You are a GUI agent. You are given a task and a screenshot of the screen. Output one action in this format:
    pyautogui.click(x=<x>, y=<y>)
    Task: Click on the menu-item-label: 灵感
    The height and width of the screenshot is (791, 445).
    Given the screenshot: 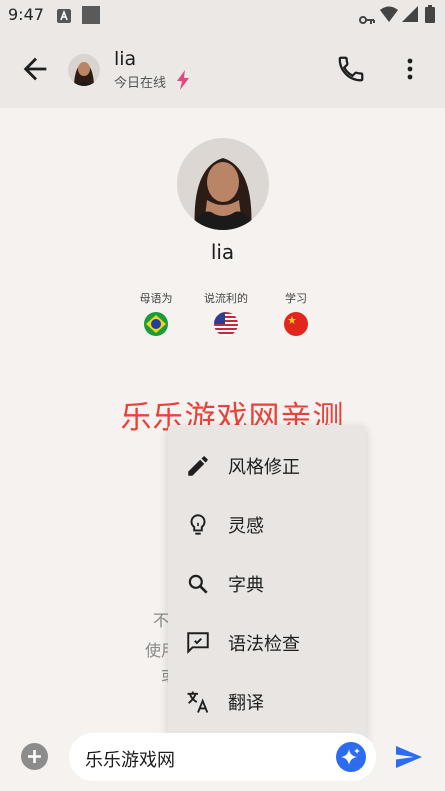 What is the action you would take?
    pyautogui.click(x=246, y=526)
    